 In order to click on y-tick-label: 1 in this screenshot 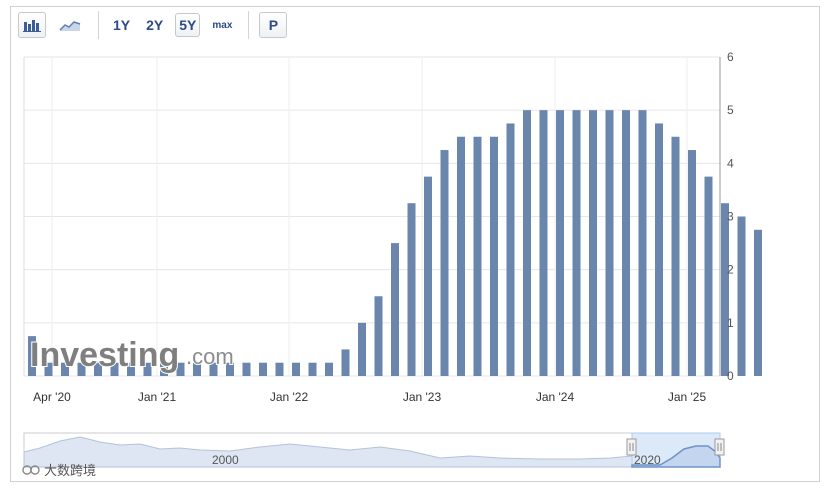, I will do `click(730, 323)`.